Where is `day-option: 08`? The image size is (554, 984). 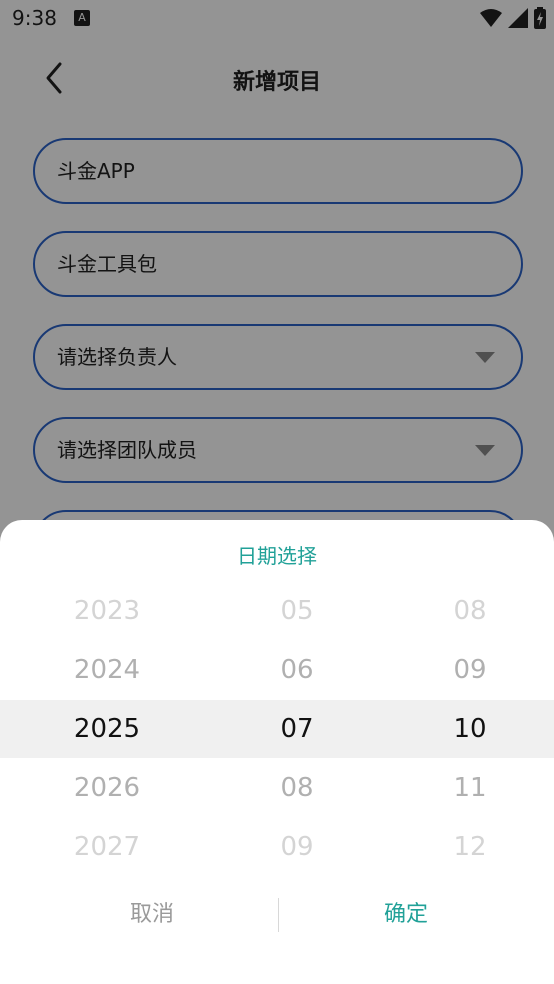 day-option: 08 is located at coordinates (470, 611).